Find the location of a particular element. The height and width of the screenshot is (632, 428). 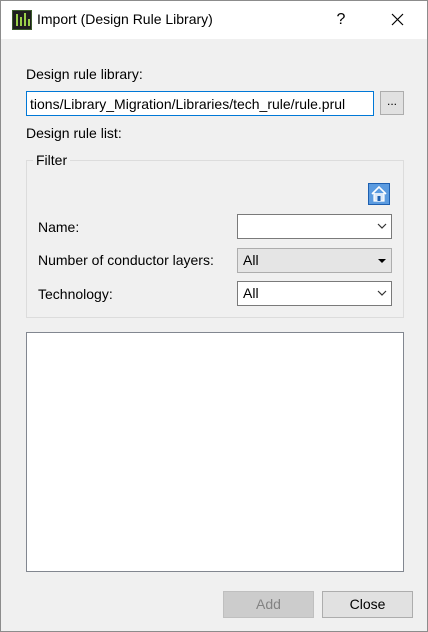

home-button is located at coordinates (379, 194).